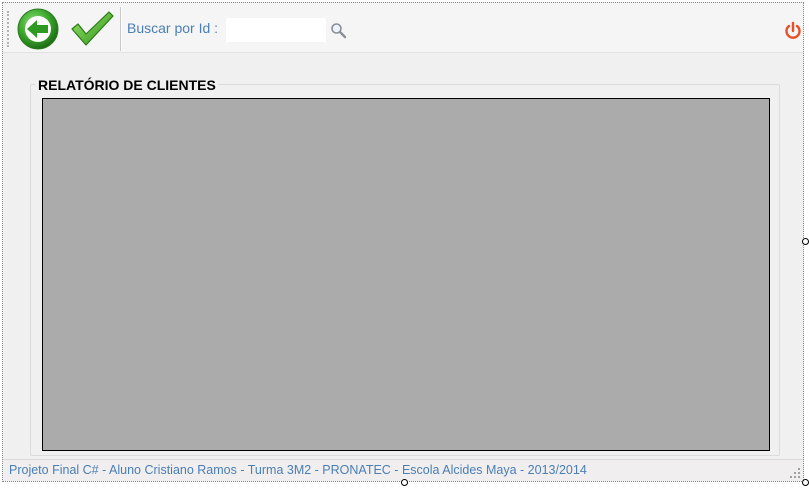 The width and height of the screenshot is (809, 489). What do you see at coordinates (173, 28) in the screenshot?
I see `search-label: Buscar por Id :` at bounding box center [173, 28].